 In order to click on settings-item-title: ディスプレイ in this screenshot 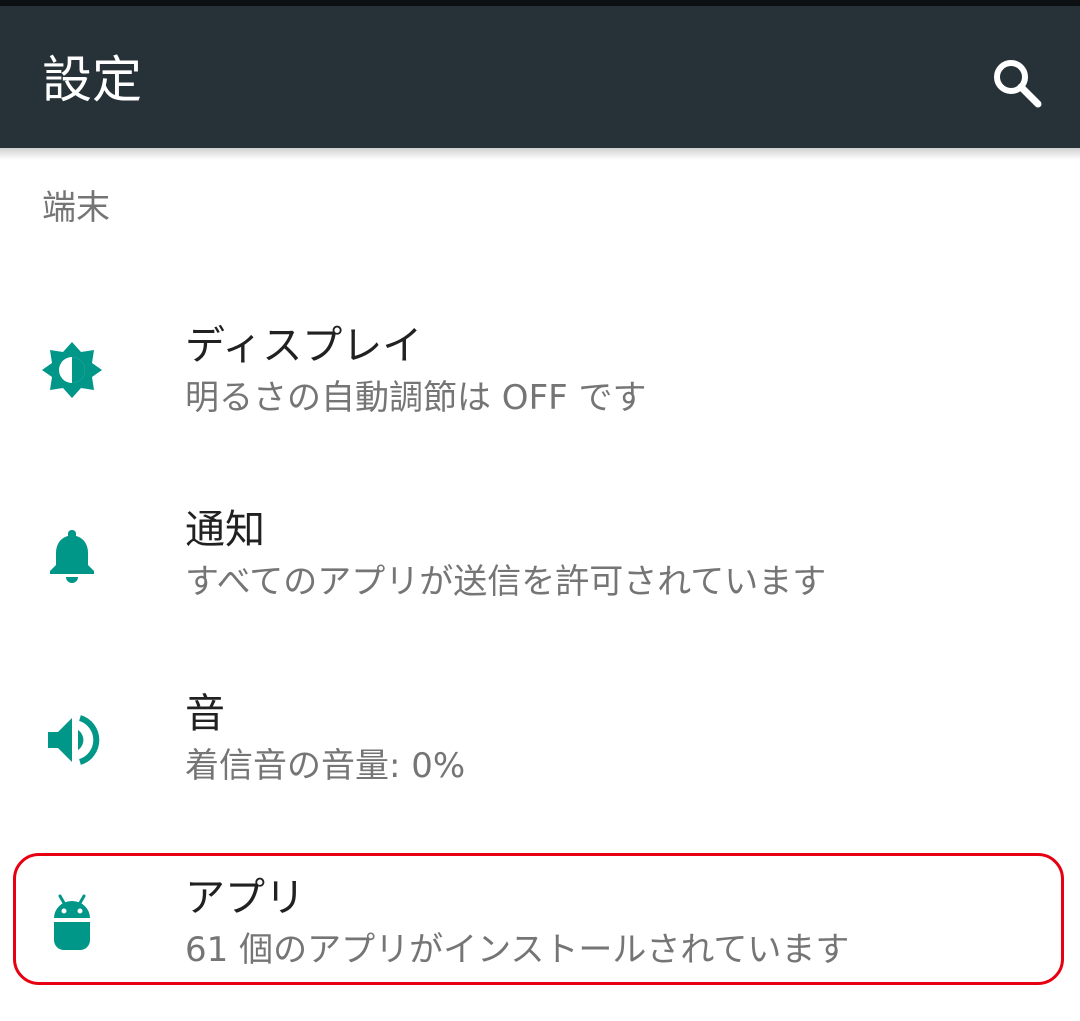, I will do `click(304, 346)`.